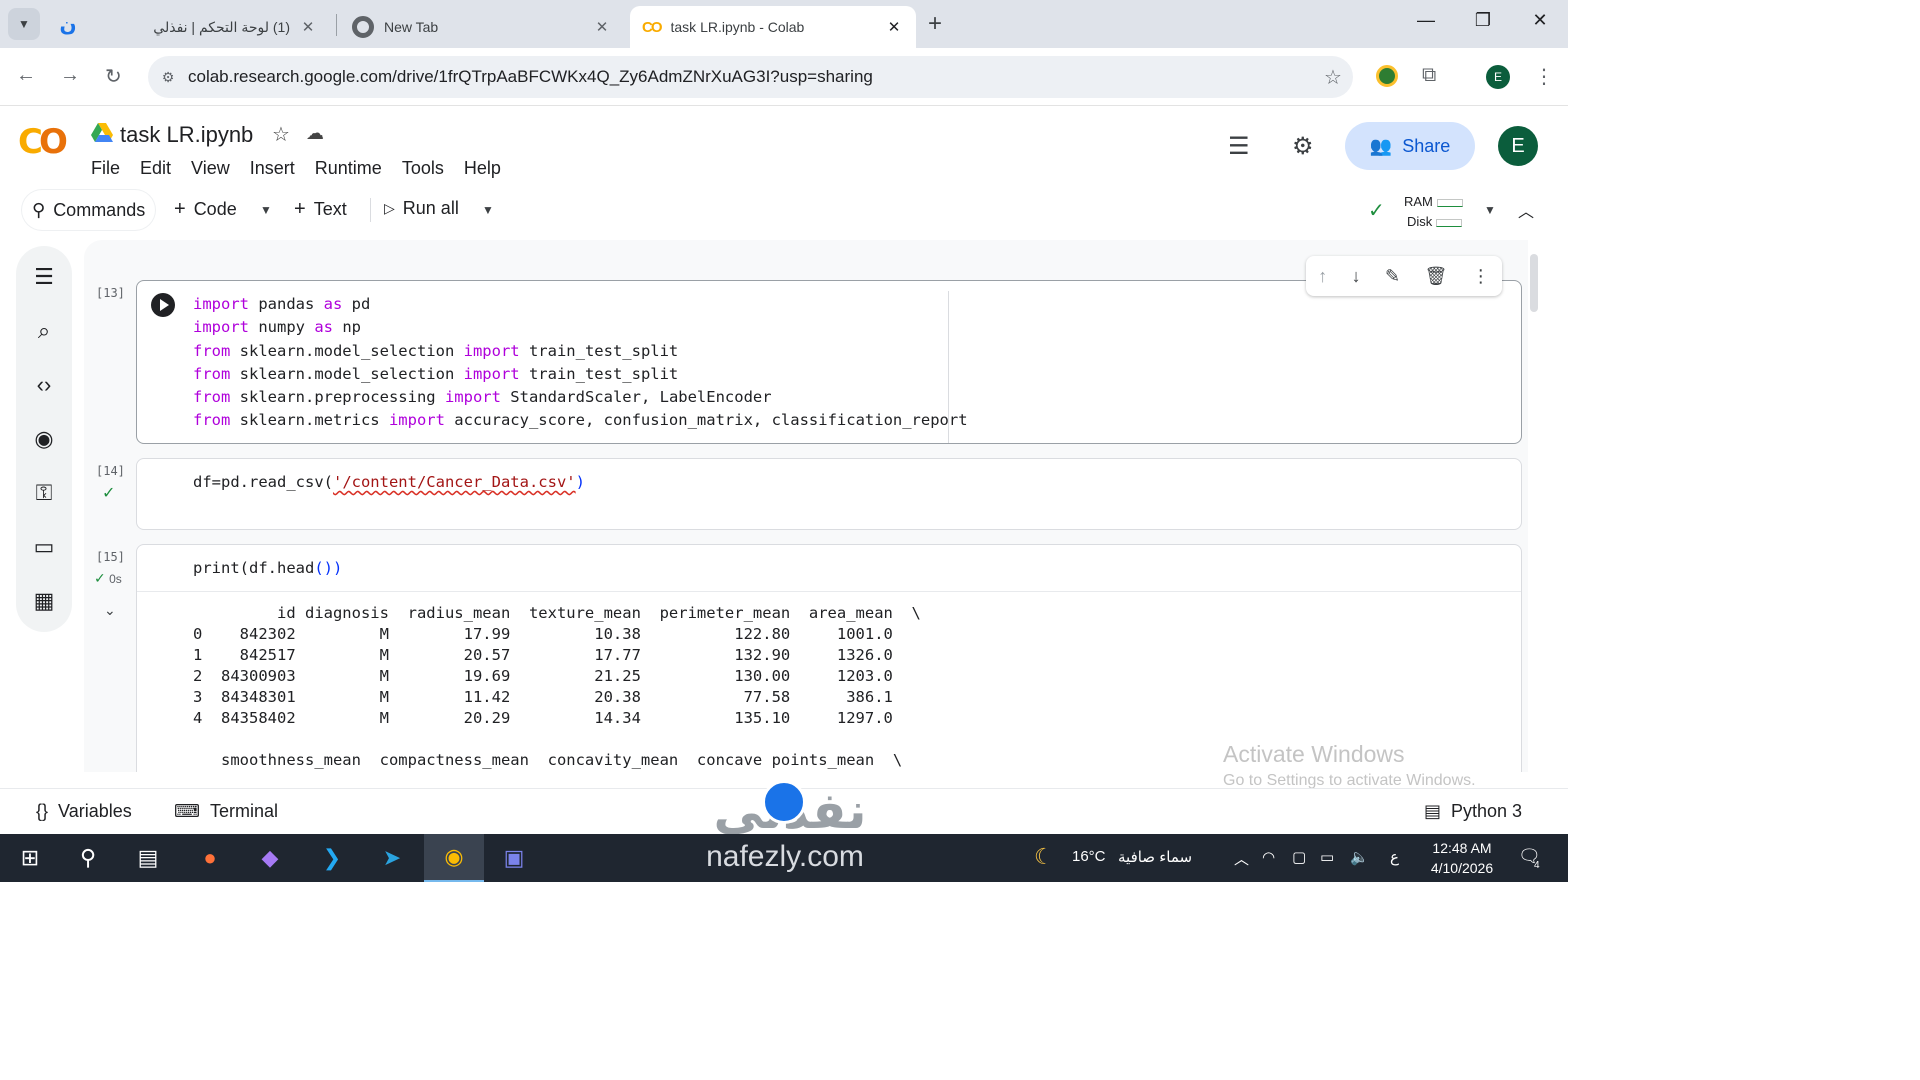 The width and height of the screenshot is (1920, 1080). Describe the element at coordinates (263, 482) in the screenshot. I see `code-text: df=pd.read_csv(` at that location.